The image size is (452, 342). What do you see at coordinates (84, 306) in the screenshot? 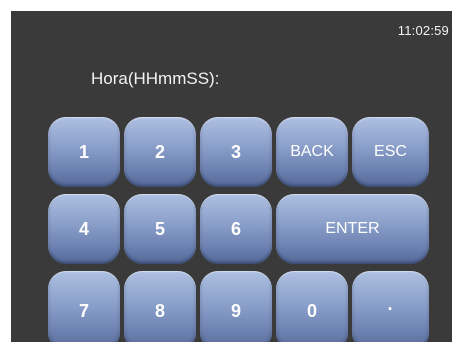
I see `key-7-button: 7` at bounding box center [84, 306].